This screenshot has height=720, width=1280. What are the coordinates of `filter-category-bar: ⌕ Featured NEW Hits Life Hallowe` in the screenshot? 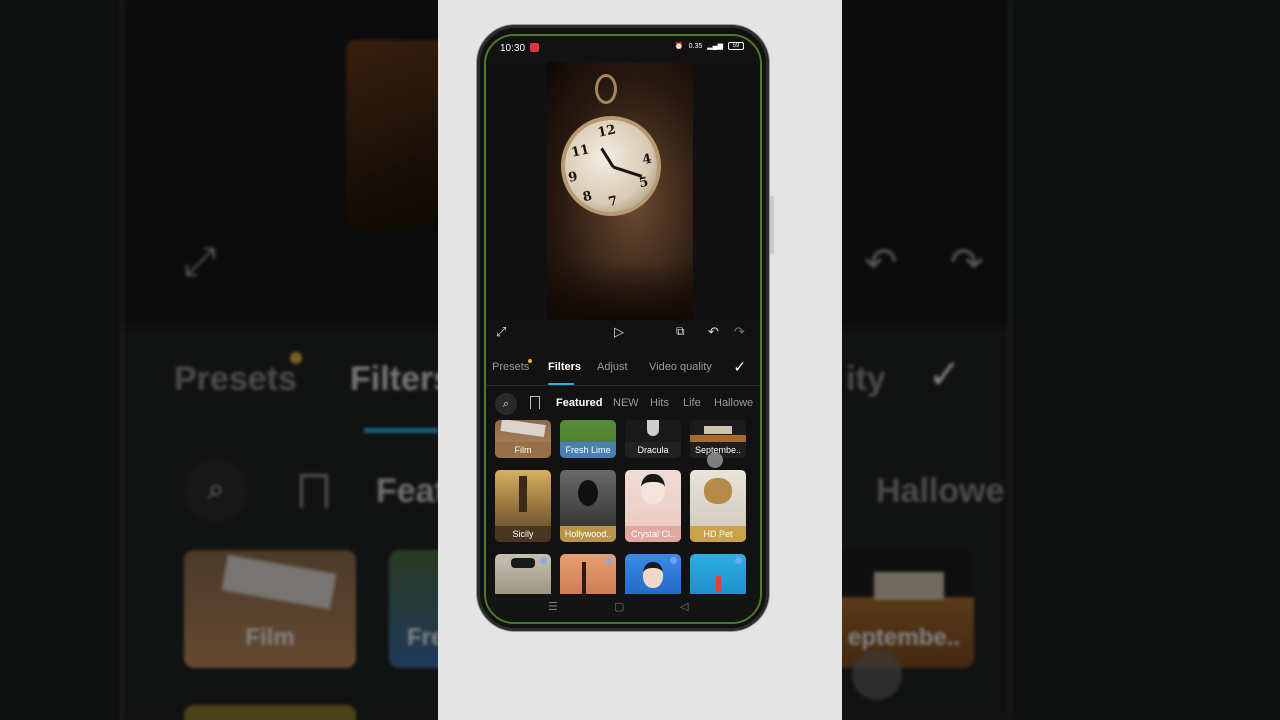 It's located at (623, 405).